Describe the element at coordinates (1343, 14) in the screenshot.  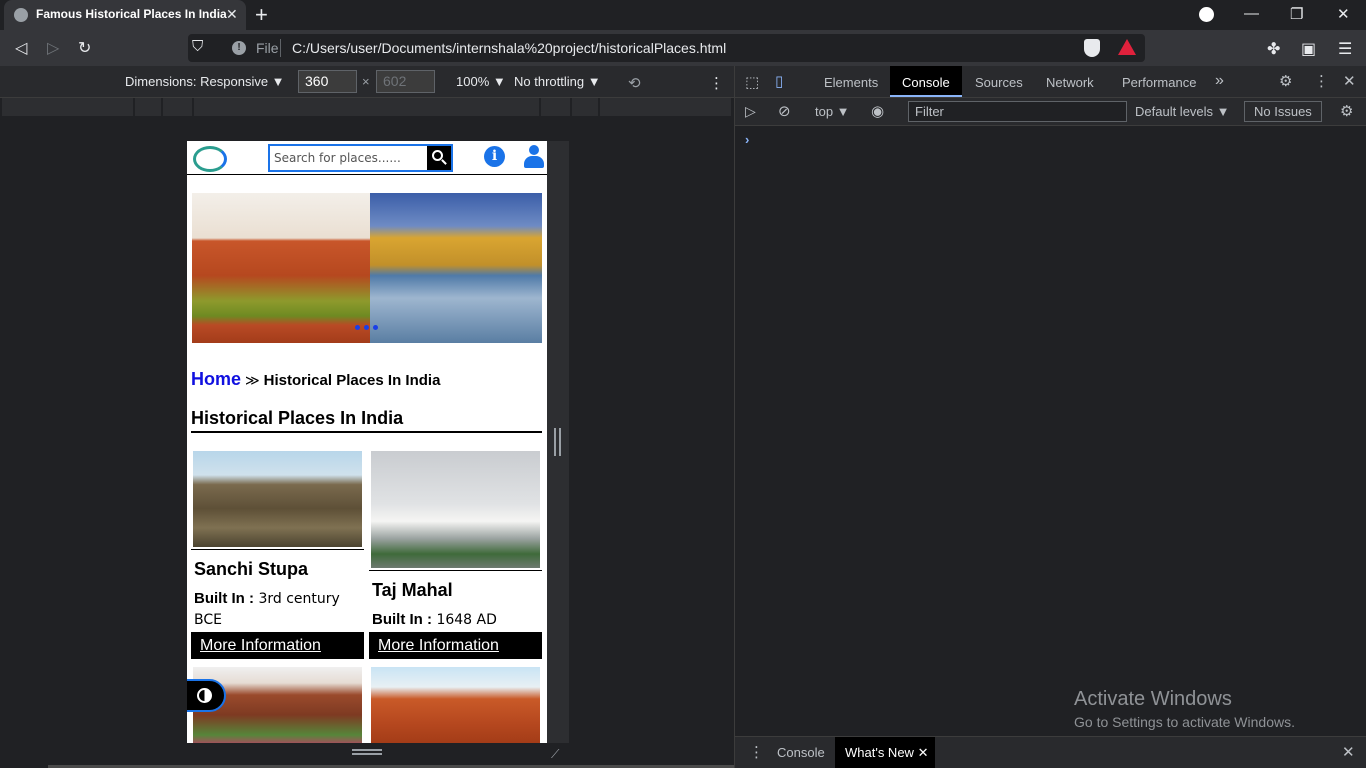
I see `window-close-icon: ✕` at that location.